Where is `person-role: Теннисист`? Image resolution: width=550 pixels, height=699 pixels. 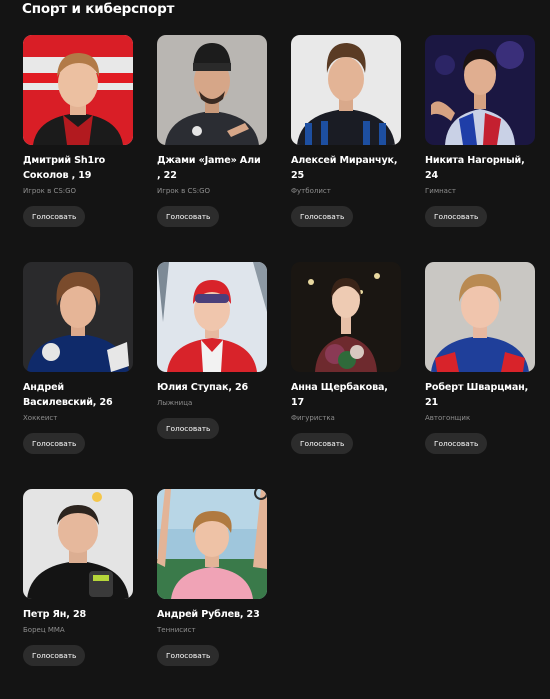 person-role: Теннисист is located at coordinates (176, 630).